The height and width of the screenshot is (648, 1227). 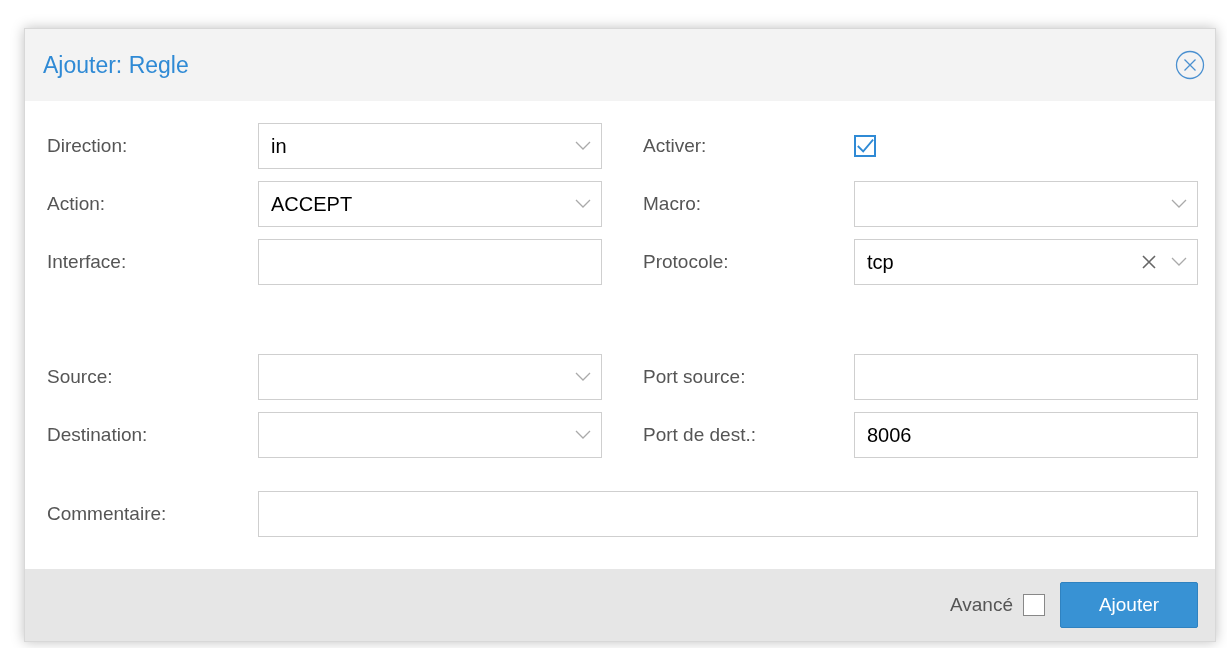 I want to click on field-label: Interface:, so click(x=87, y=262).